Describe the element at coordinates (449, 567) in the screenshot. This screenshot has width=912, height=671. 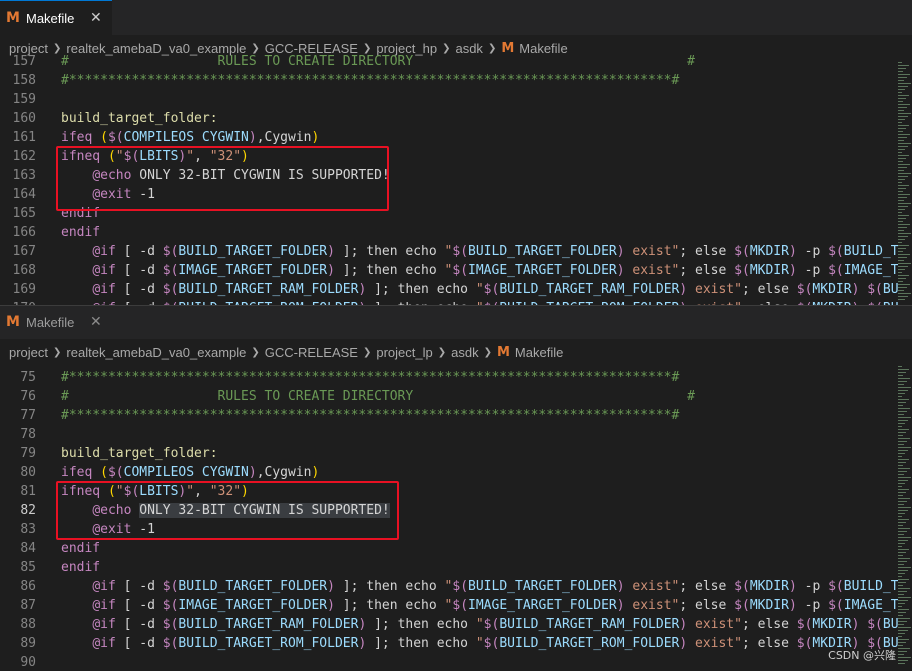
I see `code-line: 85 endif` at that location.